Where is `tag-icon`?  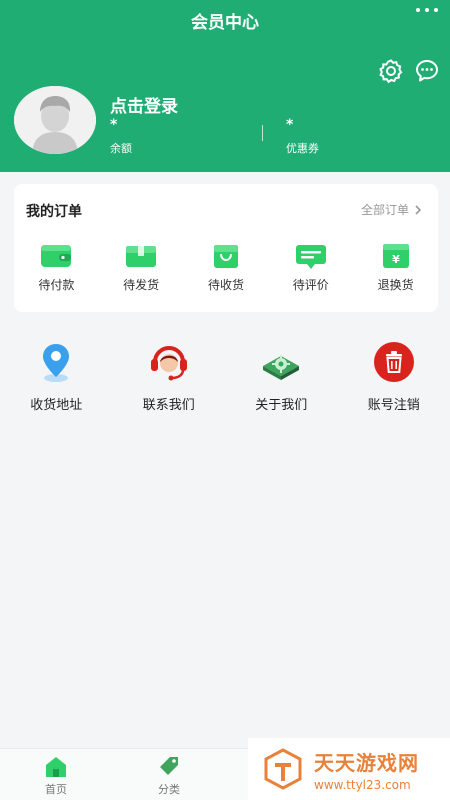
tag-icon is located at coordinates (169, 766).